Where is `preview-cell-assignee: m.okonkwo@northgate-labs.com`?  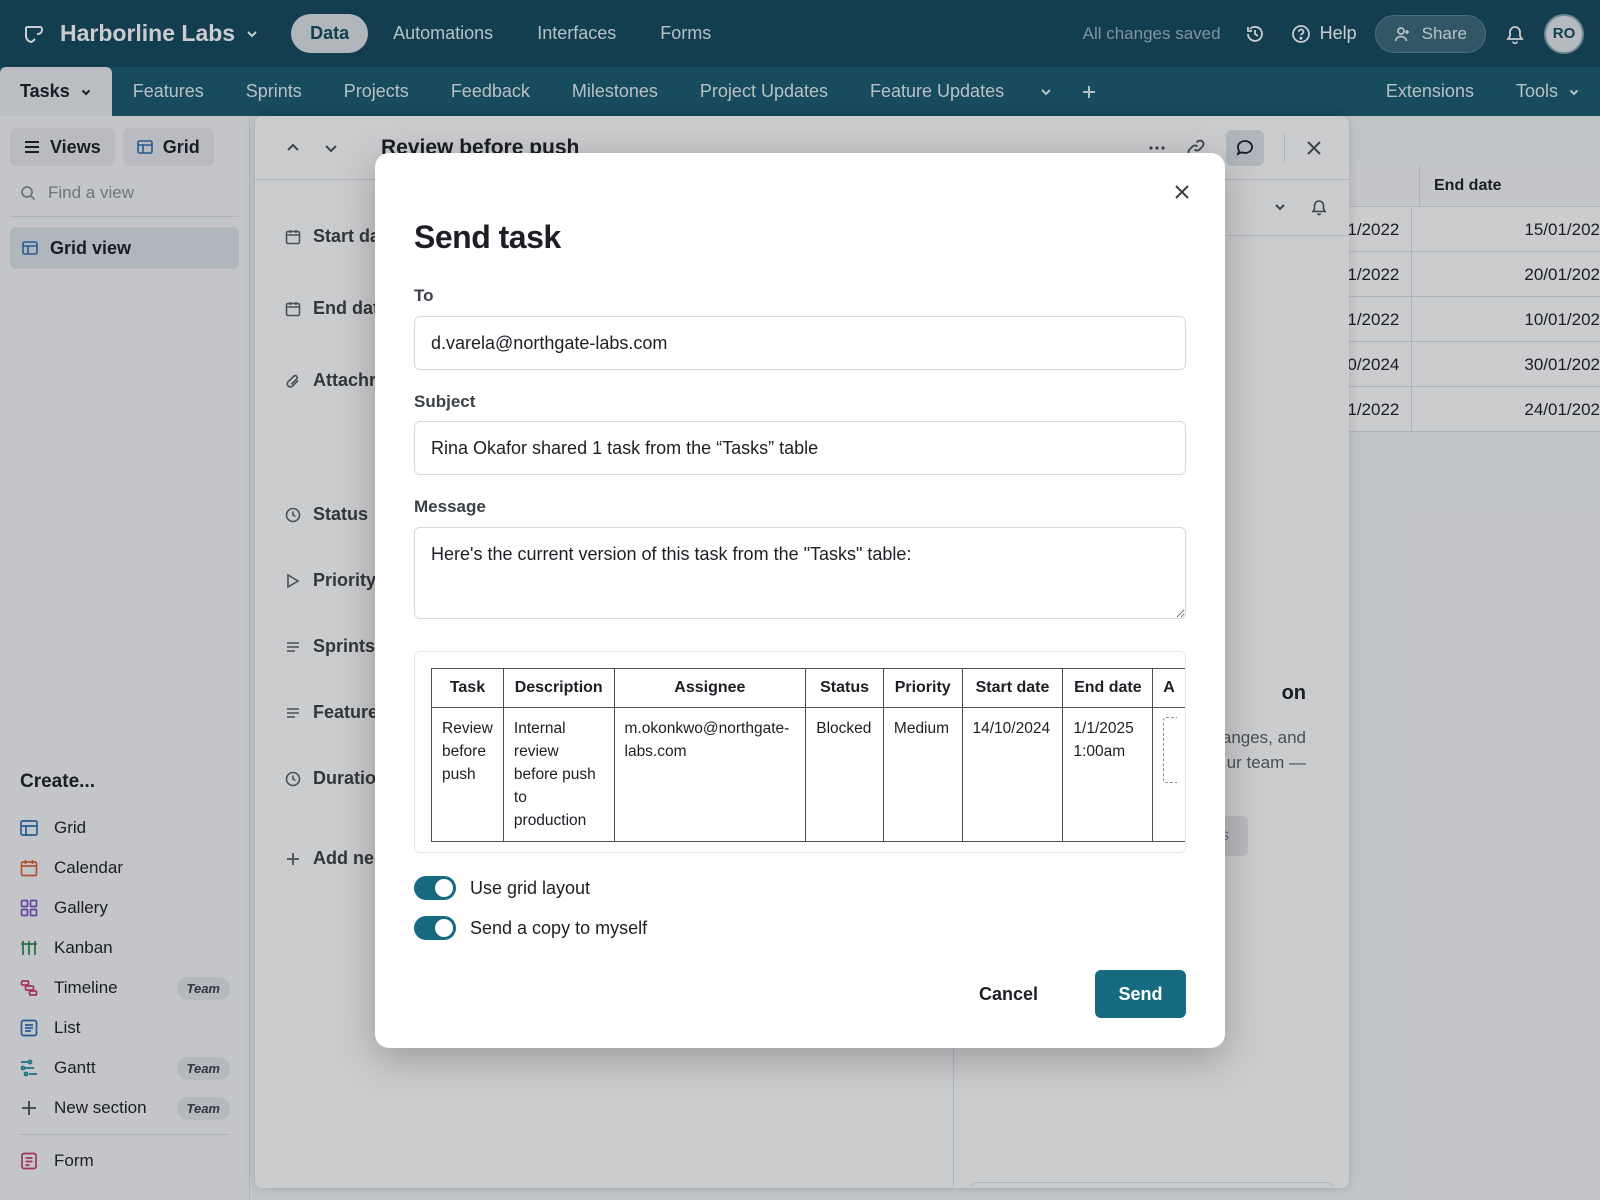 preview-cell-assignee: m.okonkwo@northgate-labs.com is located at coordinates (710, 774).